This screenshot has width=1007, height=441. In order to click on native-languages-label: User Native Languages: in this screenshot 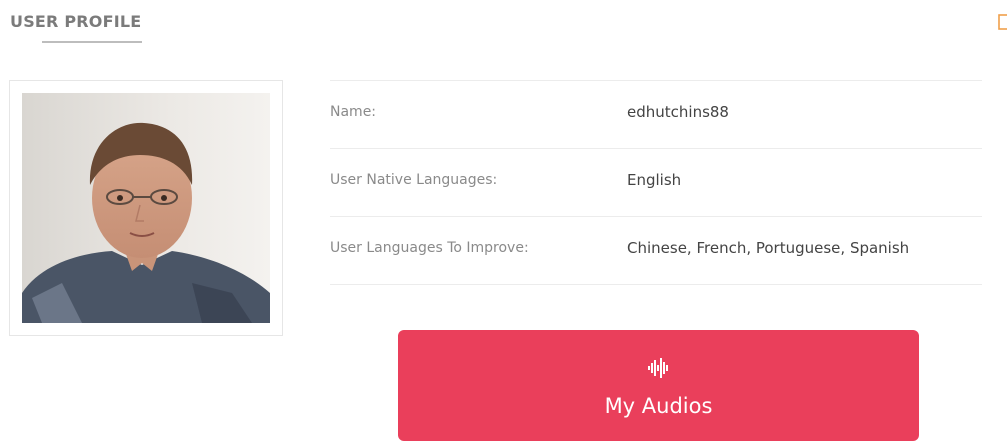, I will do `click(414, 180)`.